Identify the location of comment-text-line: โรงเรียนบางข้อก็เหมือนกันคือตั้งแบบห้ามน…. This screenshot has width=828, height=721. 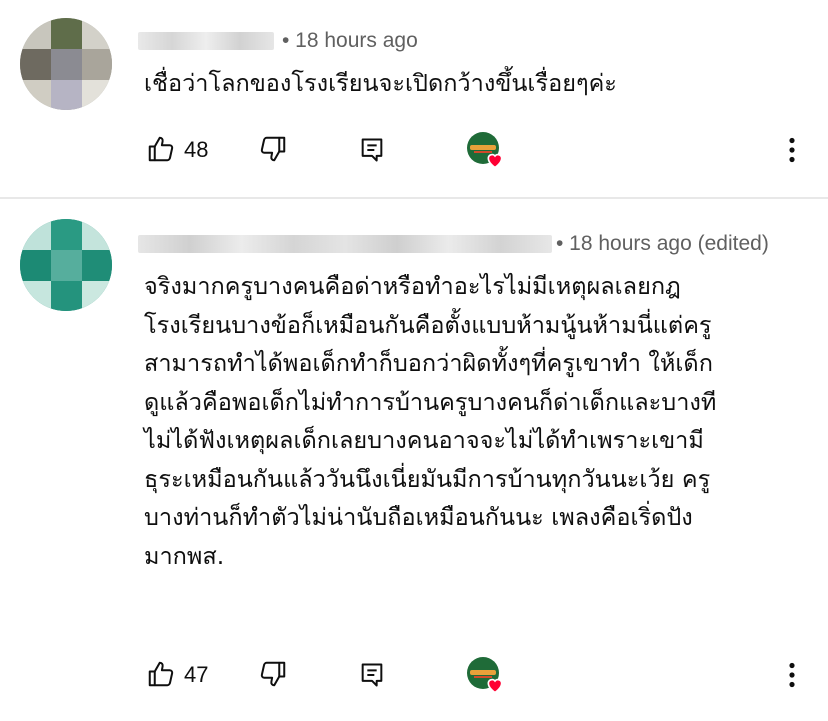
(428, 324).